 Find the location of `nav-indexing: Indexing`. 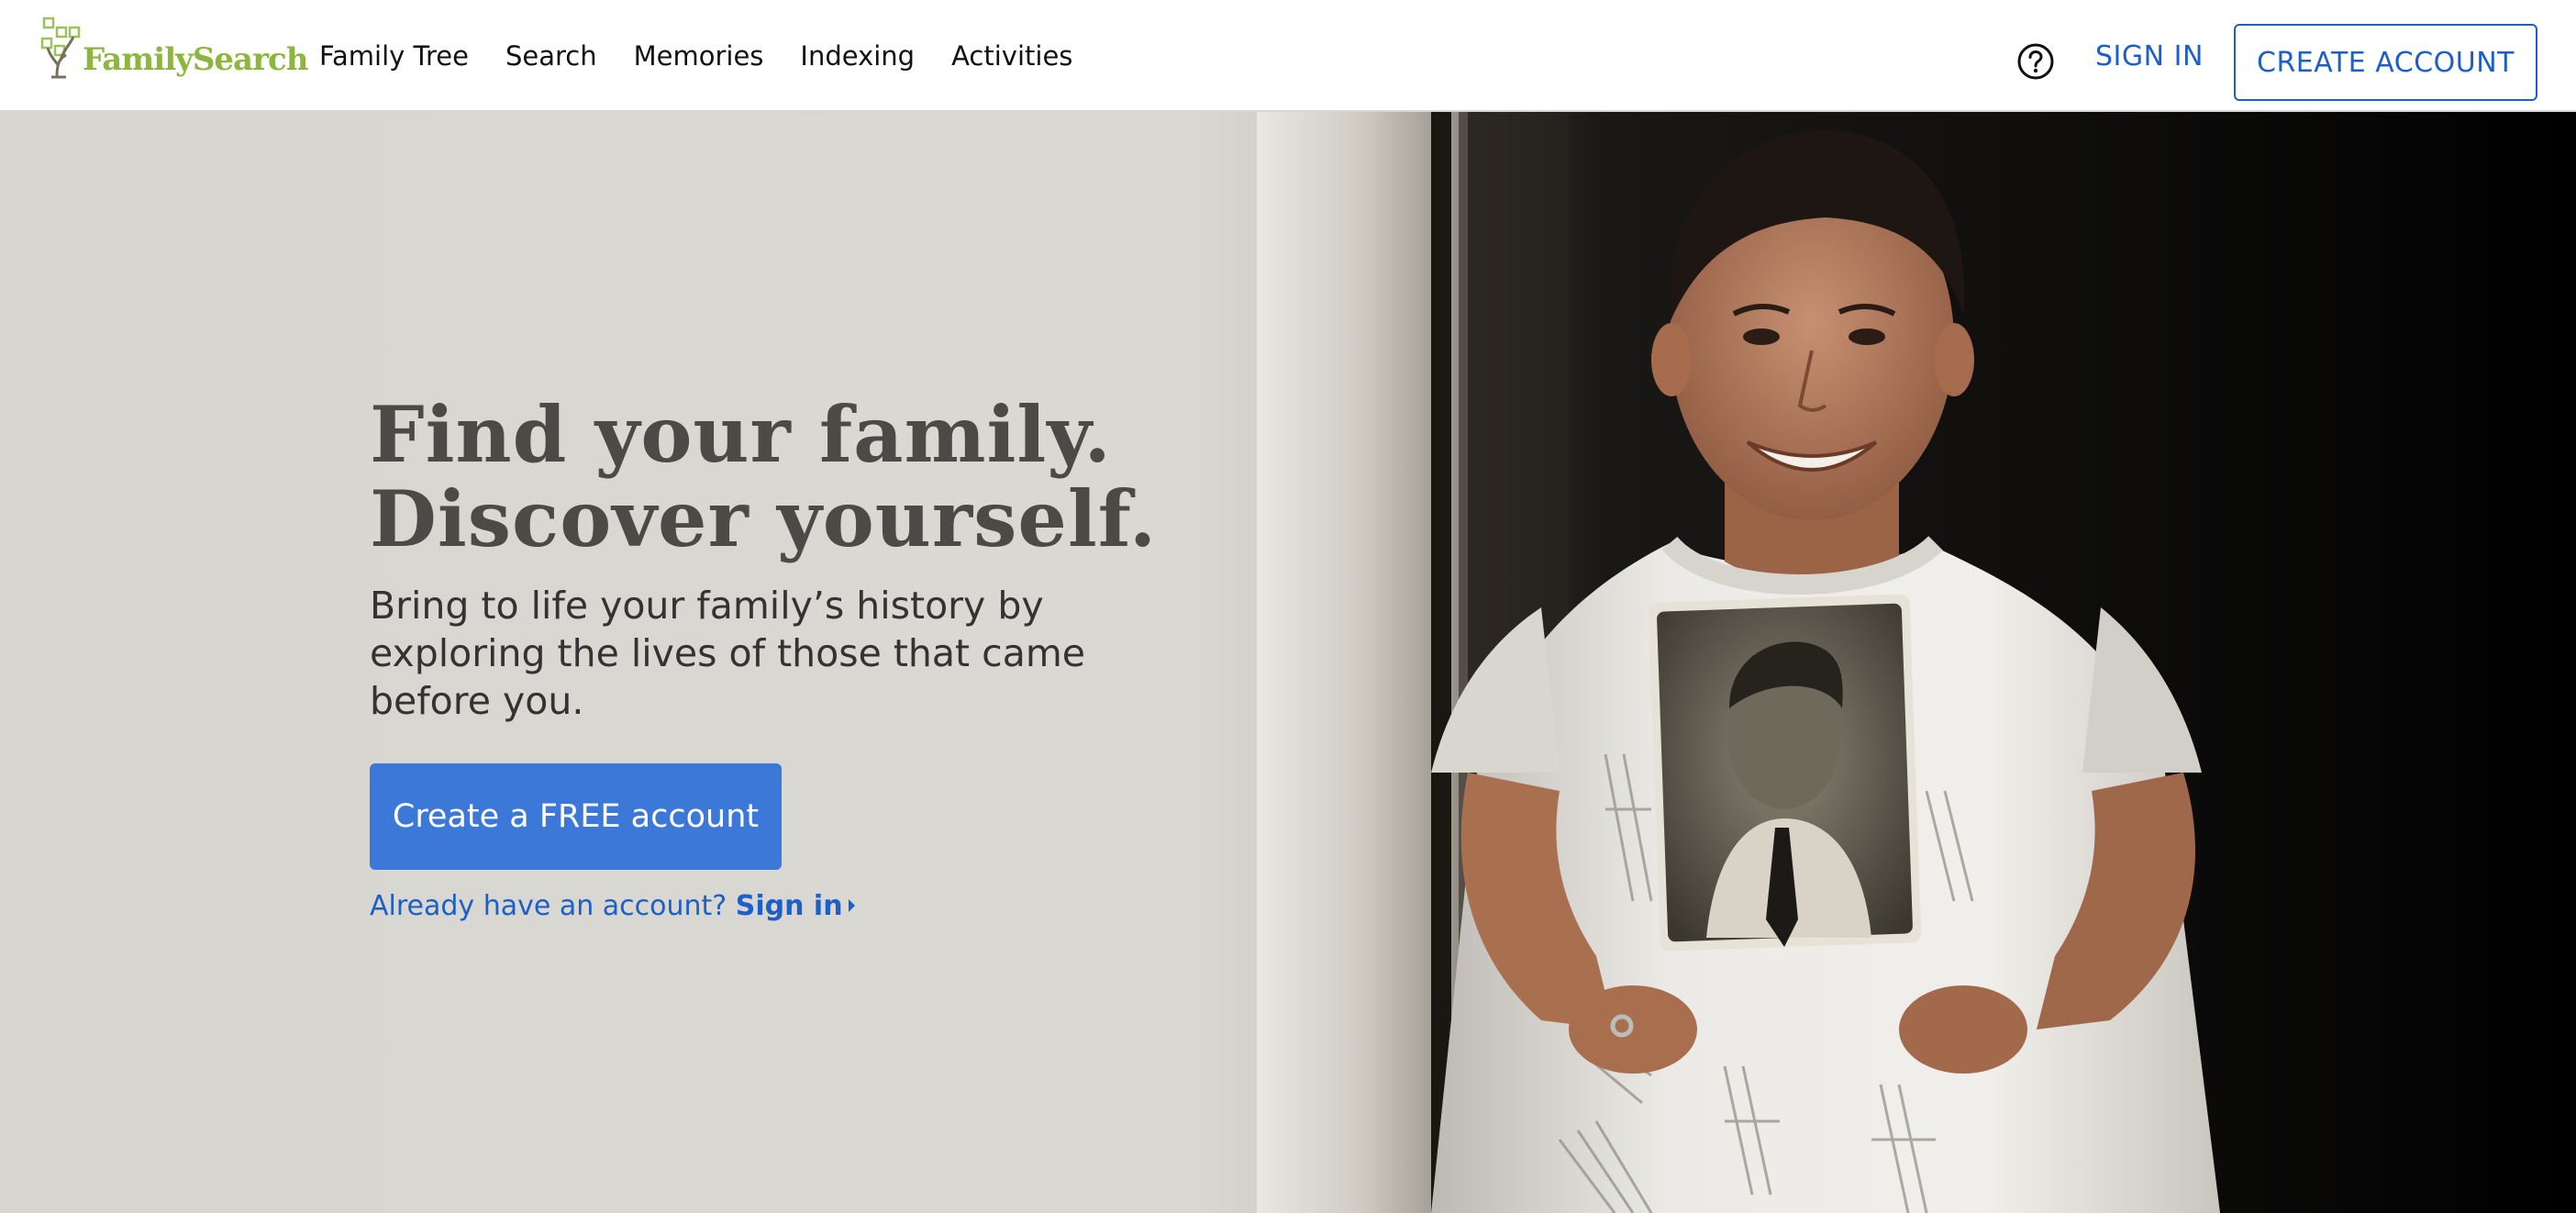

nav-indexing: Indexing is located at coordinates (857, 56).